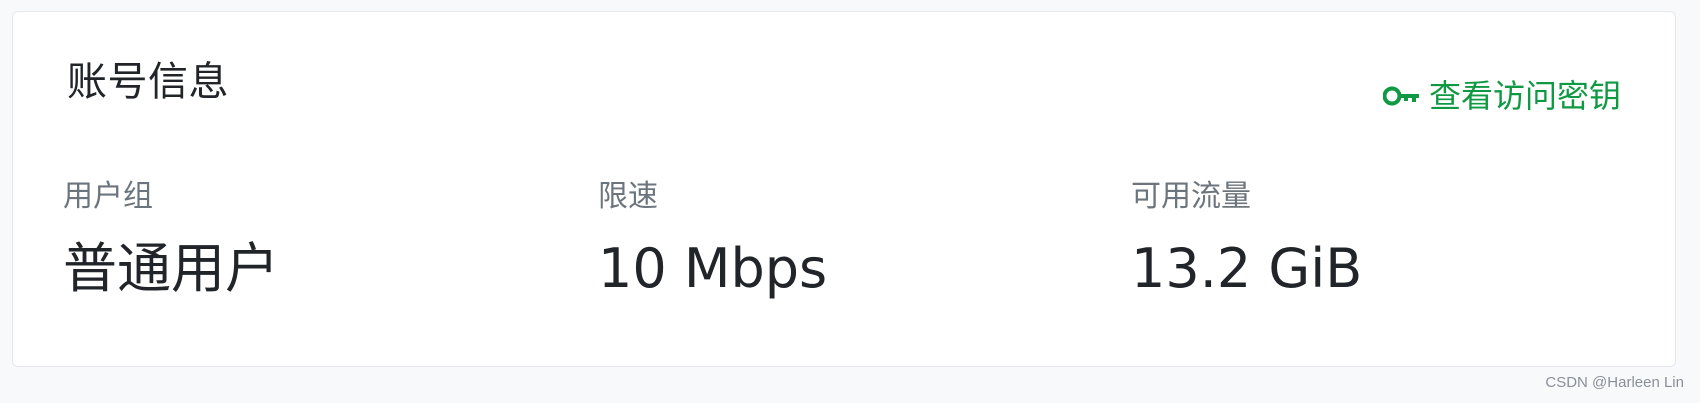 The height and width of the screenshot is (403, 1700). Describe the element at coordinates (1247, 268) in the screenshot. I see `stat-value: 13.2 GiB` at that location.